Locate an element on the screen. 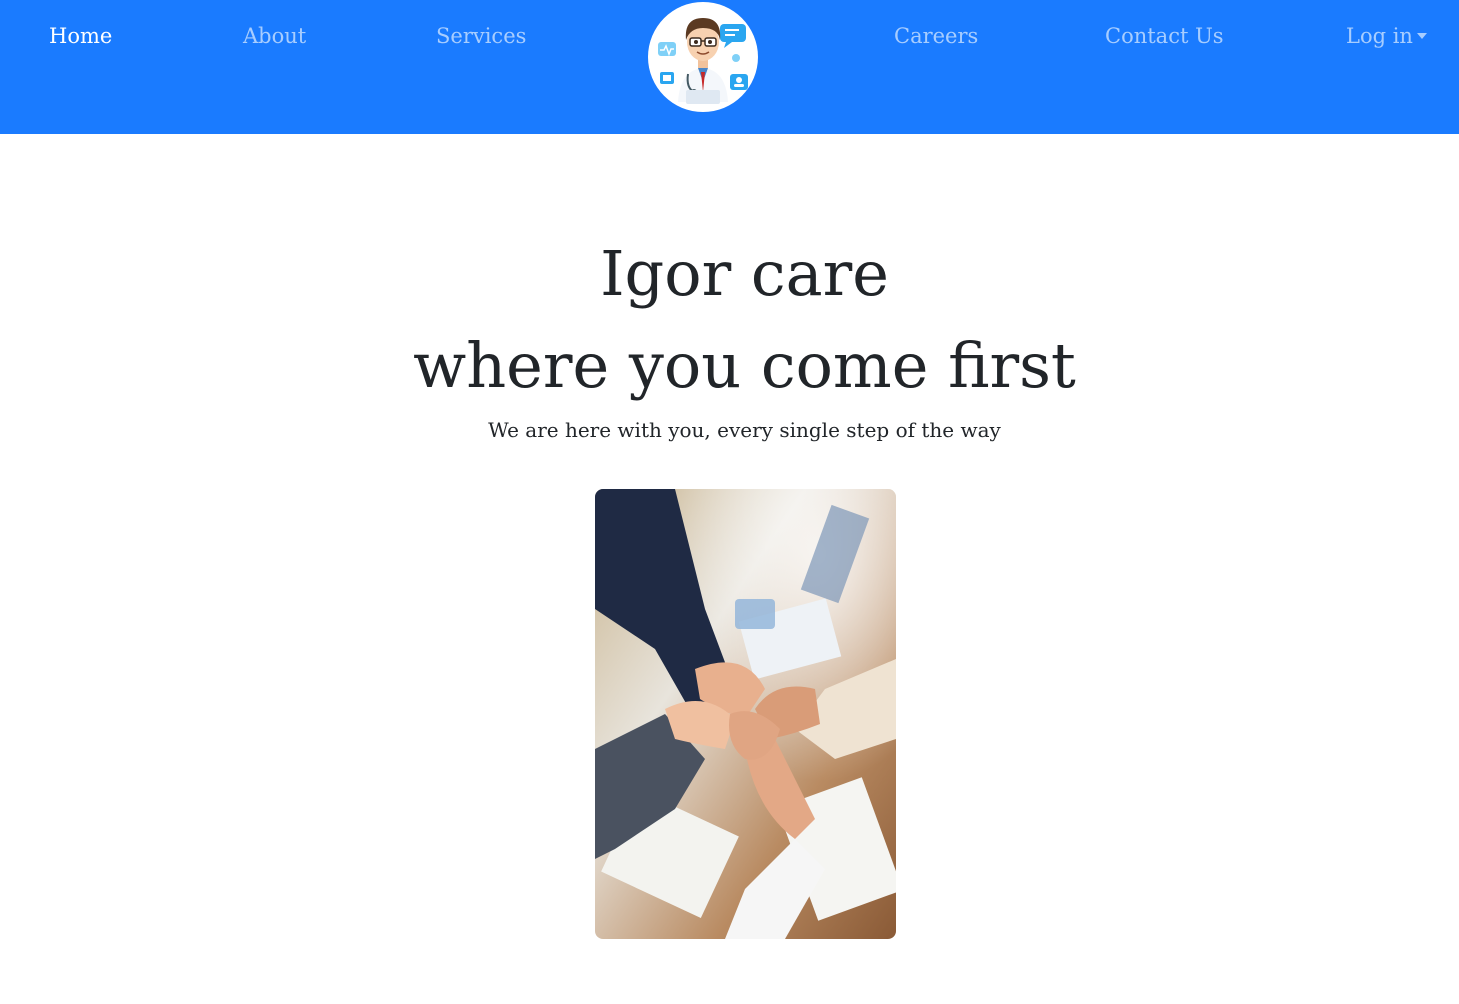  nav-about-link: About is located at coordinates (274, 36).